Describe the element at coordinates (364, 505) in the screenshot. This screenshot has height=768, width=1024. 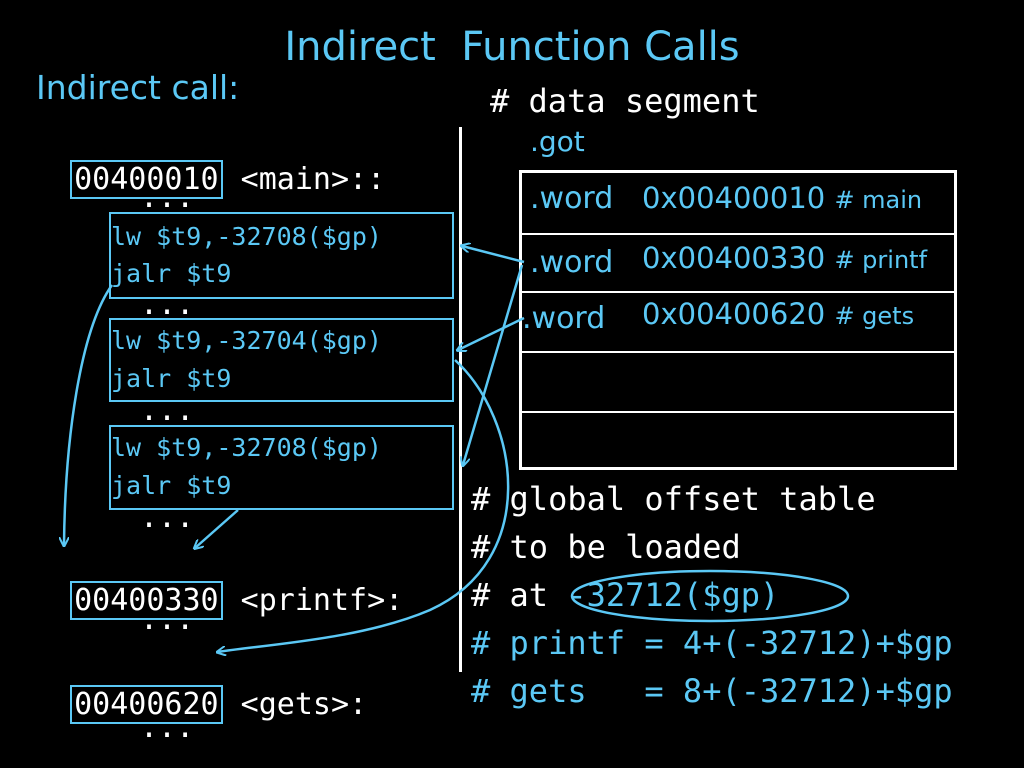
I see `arrow-block-2-to-gets` at that location.